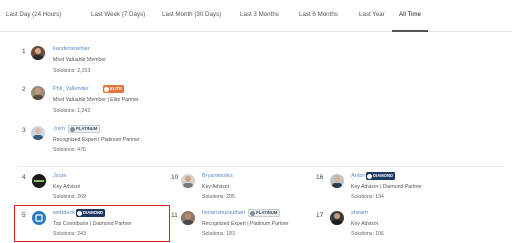 The height and width of the screenshot is (243, 512). What do you see at coordinates (320, 215) in the screenshot?
I see `rank-number: 17` at bounding box center [320, 215].